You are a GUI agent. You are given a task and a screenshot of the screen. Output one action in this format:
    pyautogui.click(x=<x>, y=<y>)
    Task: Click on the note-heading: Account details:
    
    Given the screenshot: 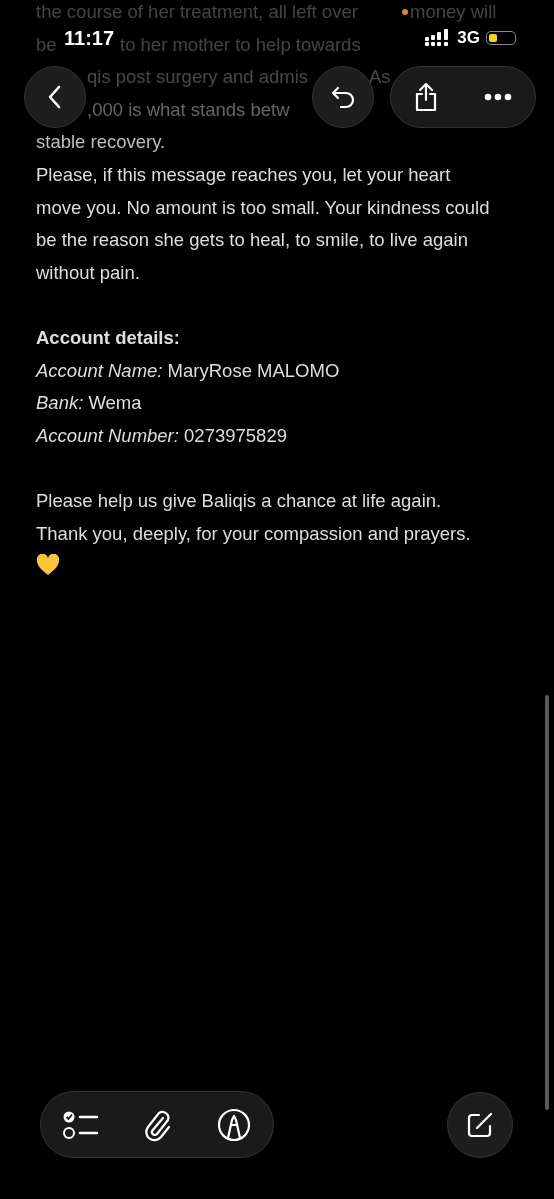 What is the action you would take?
    pyautogui.click(x=108, y=337)
    